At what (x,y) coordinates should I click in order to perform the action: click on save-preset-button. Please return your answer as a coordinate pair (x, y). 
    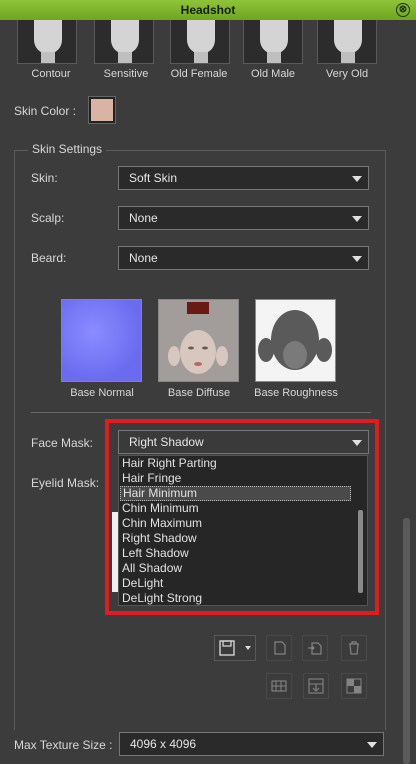
    Looking at the image, I should click on (235, 648).